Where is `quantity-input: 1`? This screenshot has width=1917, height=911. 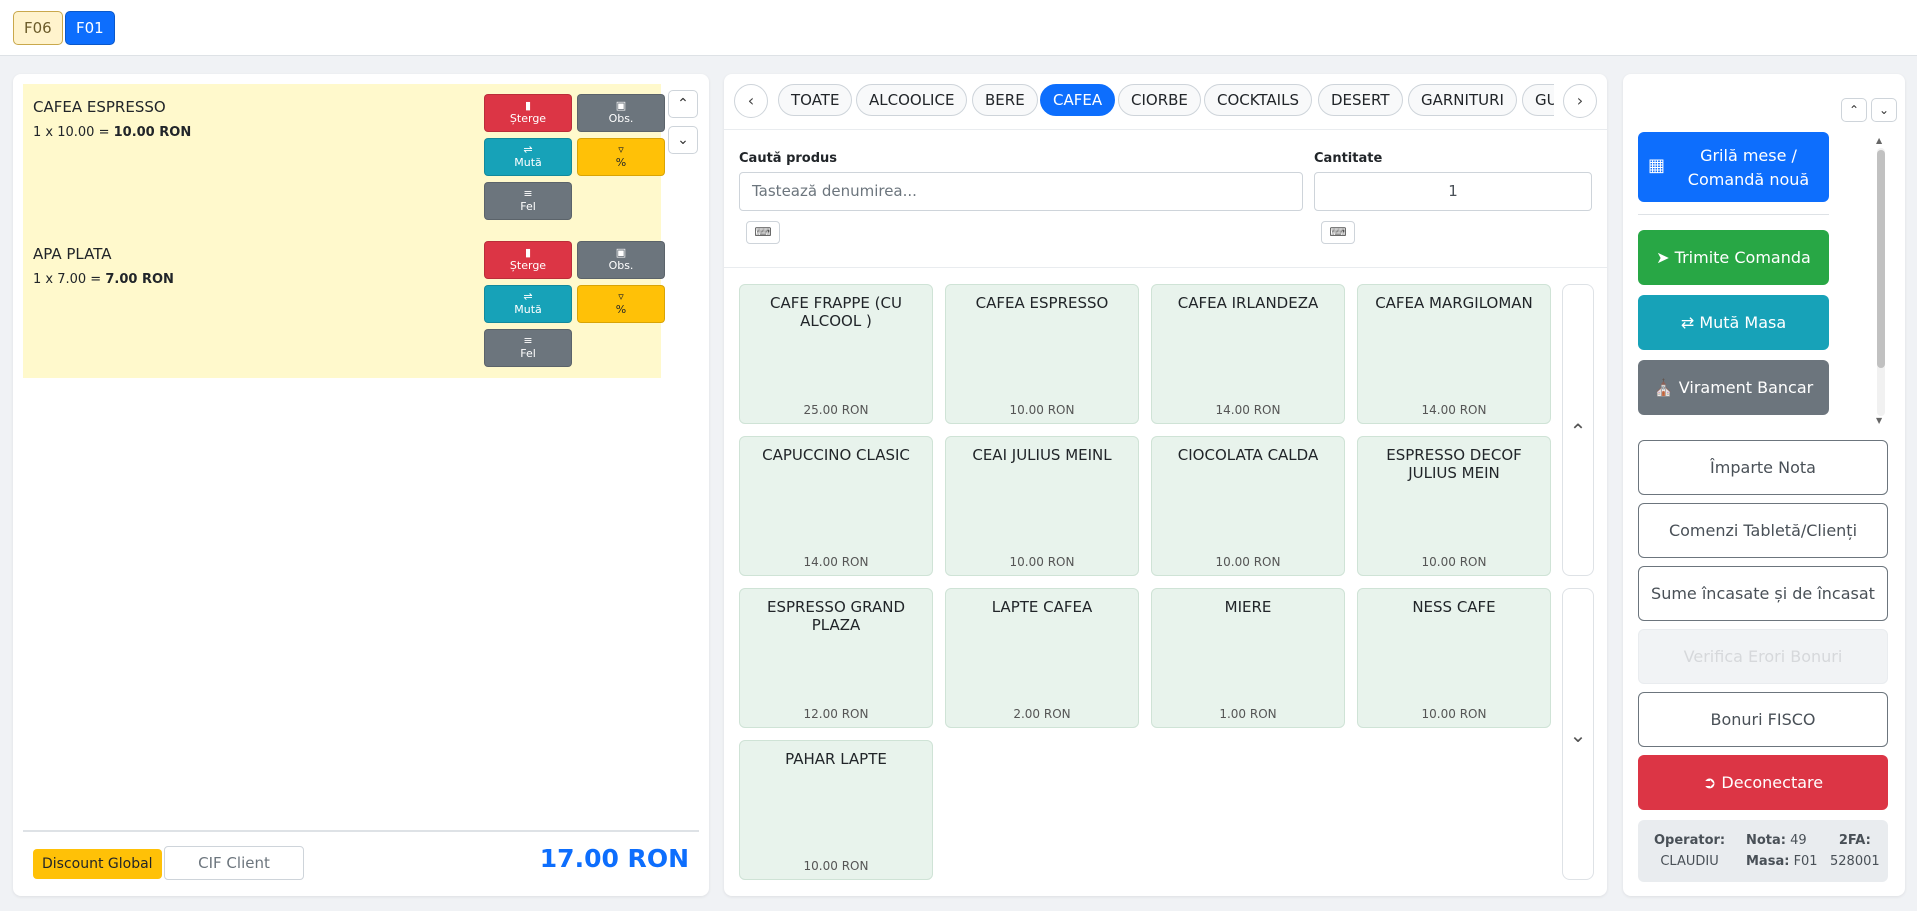
quantity-input: 1 is located at coordinates (1453, 191).